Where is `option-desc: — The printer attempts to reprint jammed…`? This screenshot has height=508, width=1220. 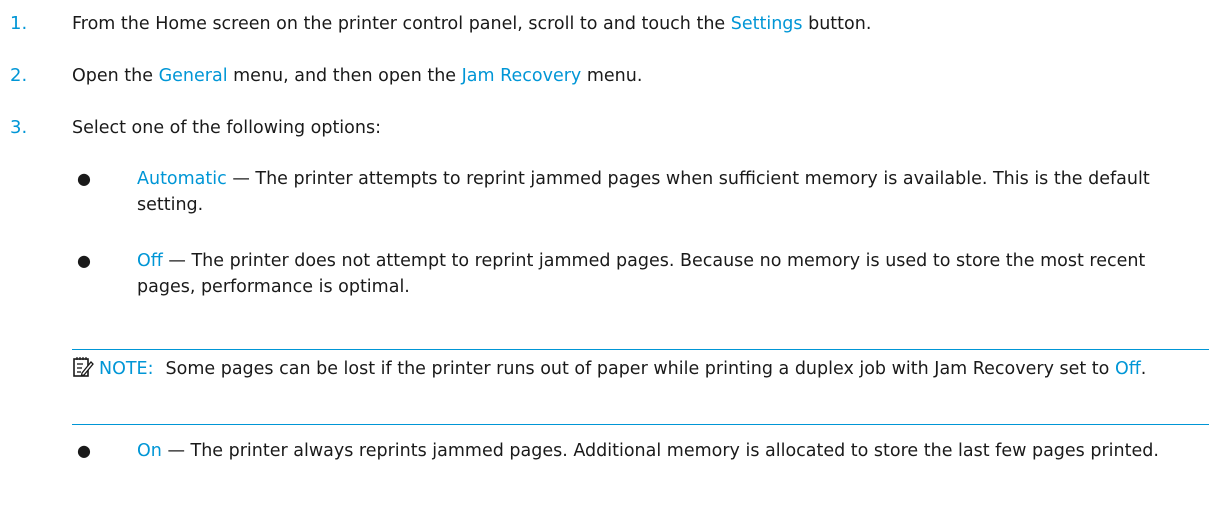 option-desc: — The printer attempts to reprint jammed… is located at coordinates (643, 192).